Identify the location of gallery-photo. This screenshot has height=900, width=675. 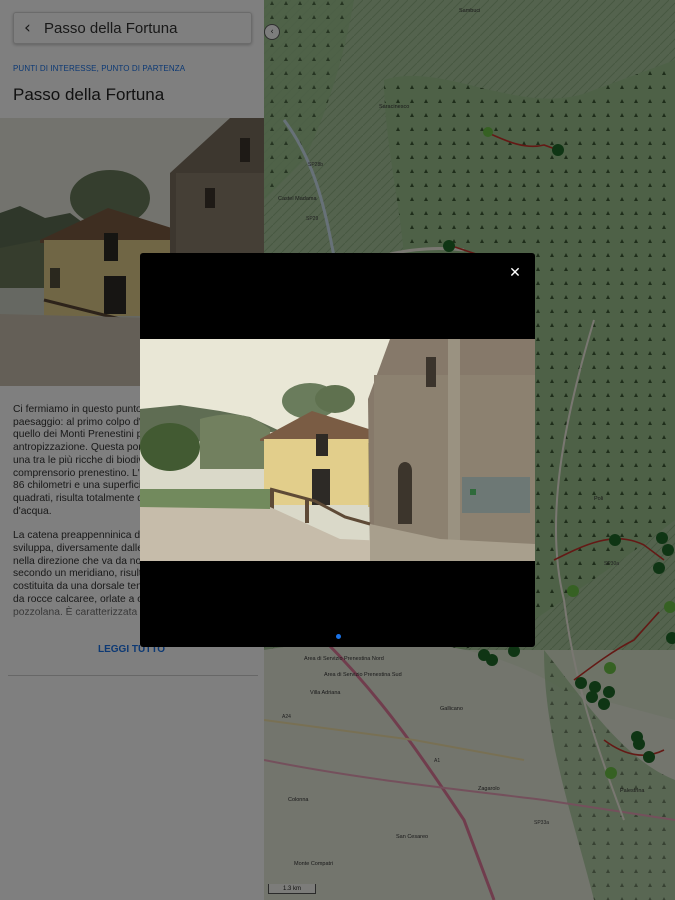
(337, 450).